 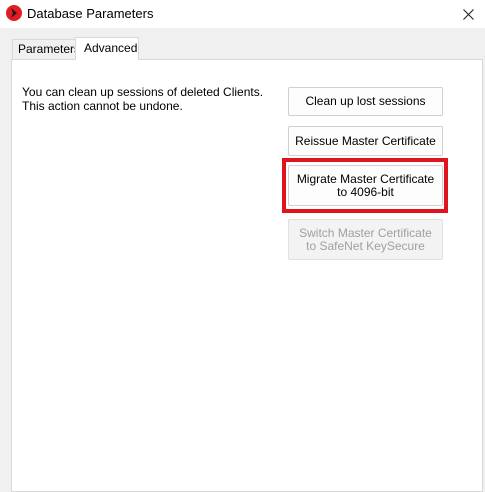 I want to click on tab-advanced: Advanced, so click(x=107, y=48).